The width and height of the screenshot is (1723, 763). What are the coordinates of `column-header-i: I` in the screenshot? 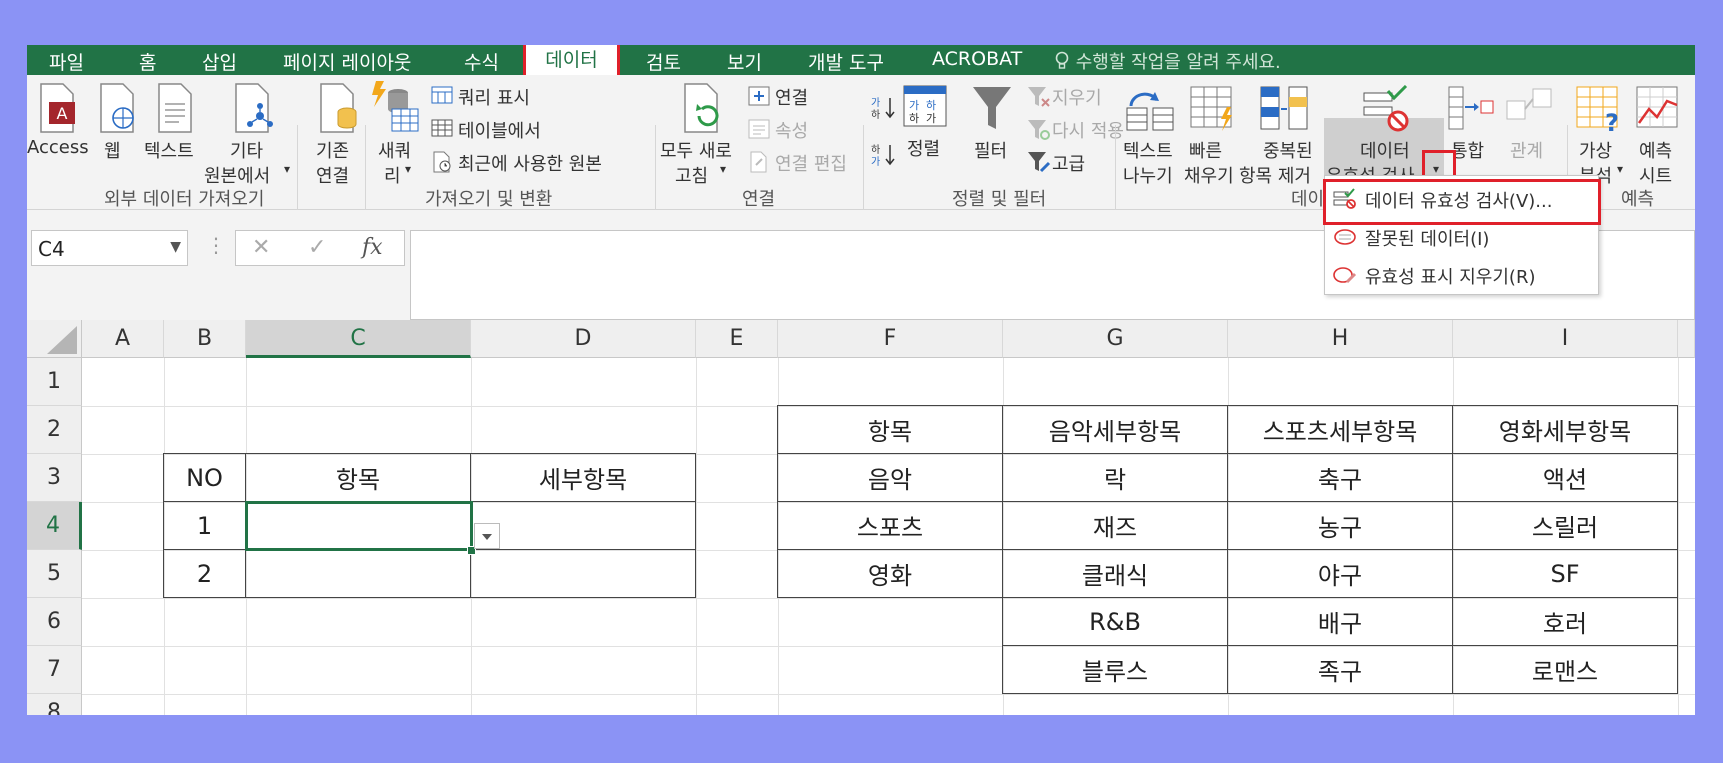 It's located at (1565, 339).